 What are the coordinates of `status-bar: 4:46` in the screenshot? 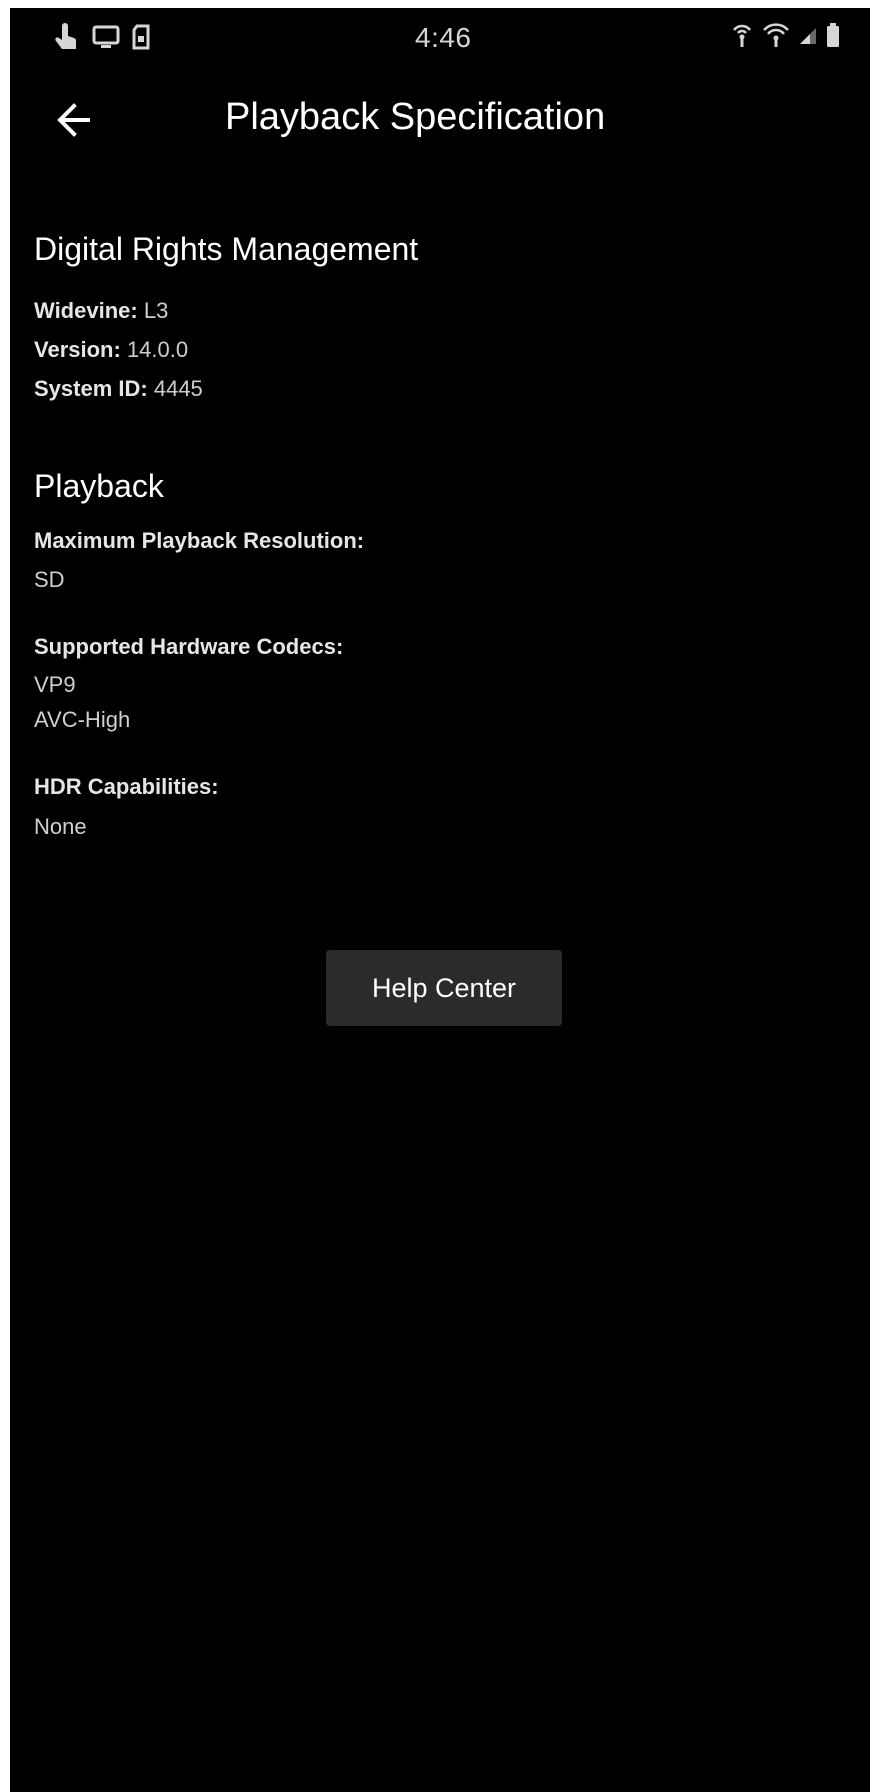 It's located at (440, 38).